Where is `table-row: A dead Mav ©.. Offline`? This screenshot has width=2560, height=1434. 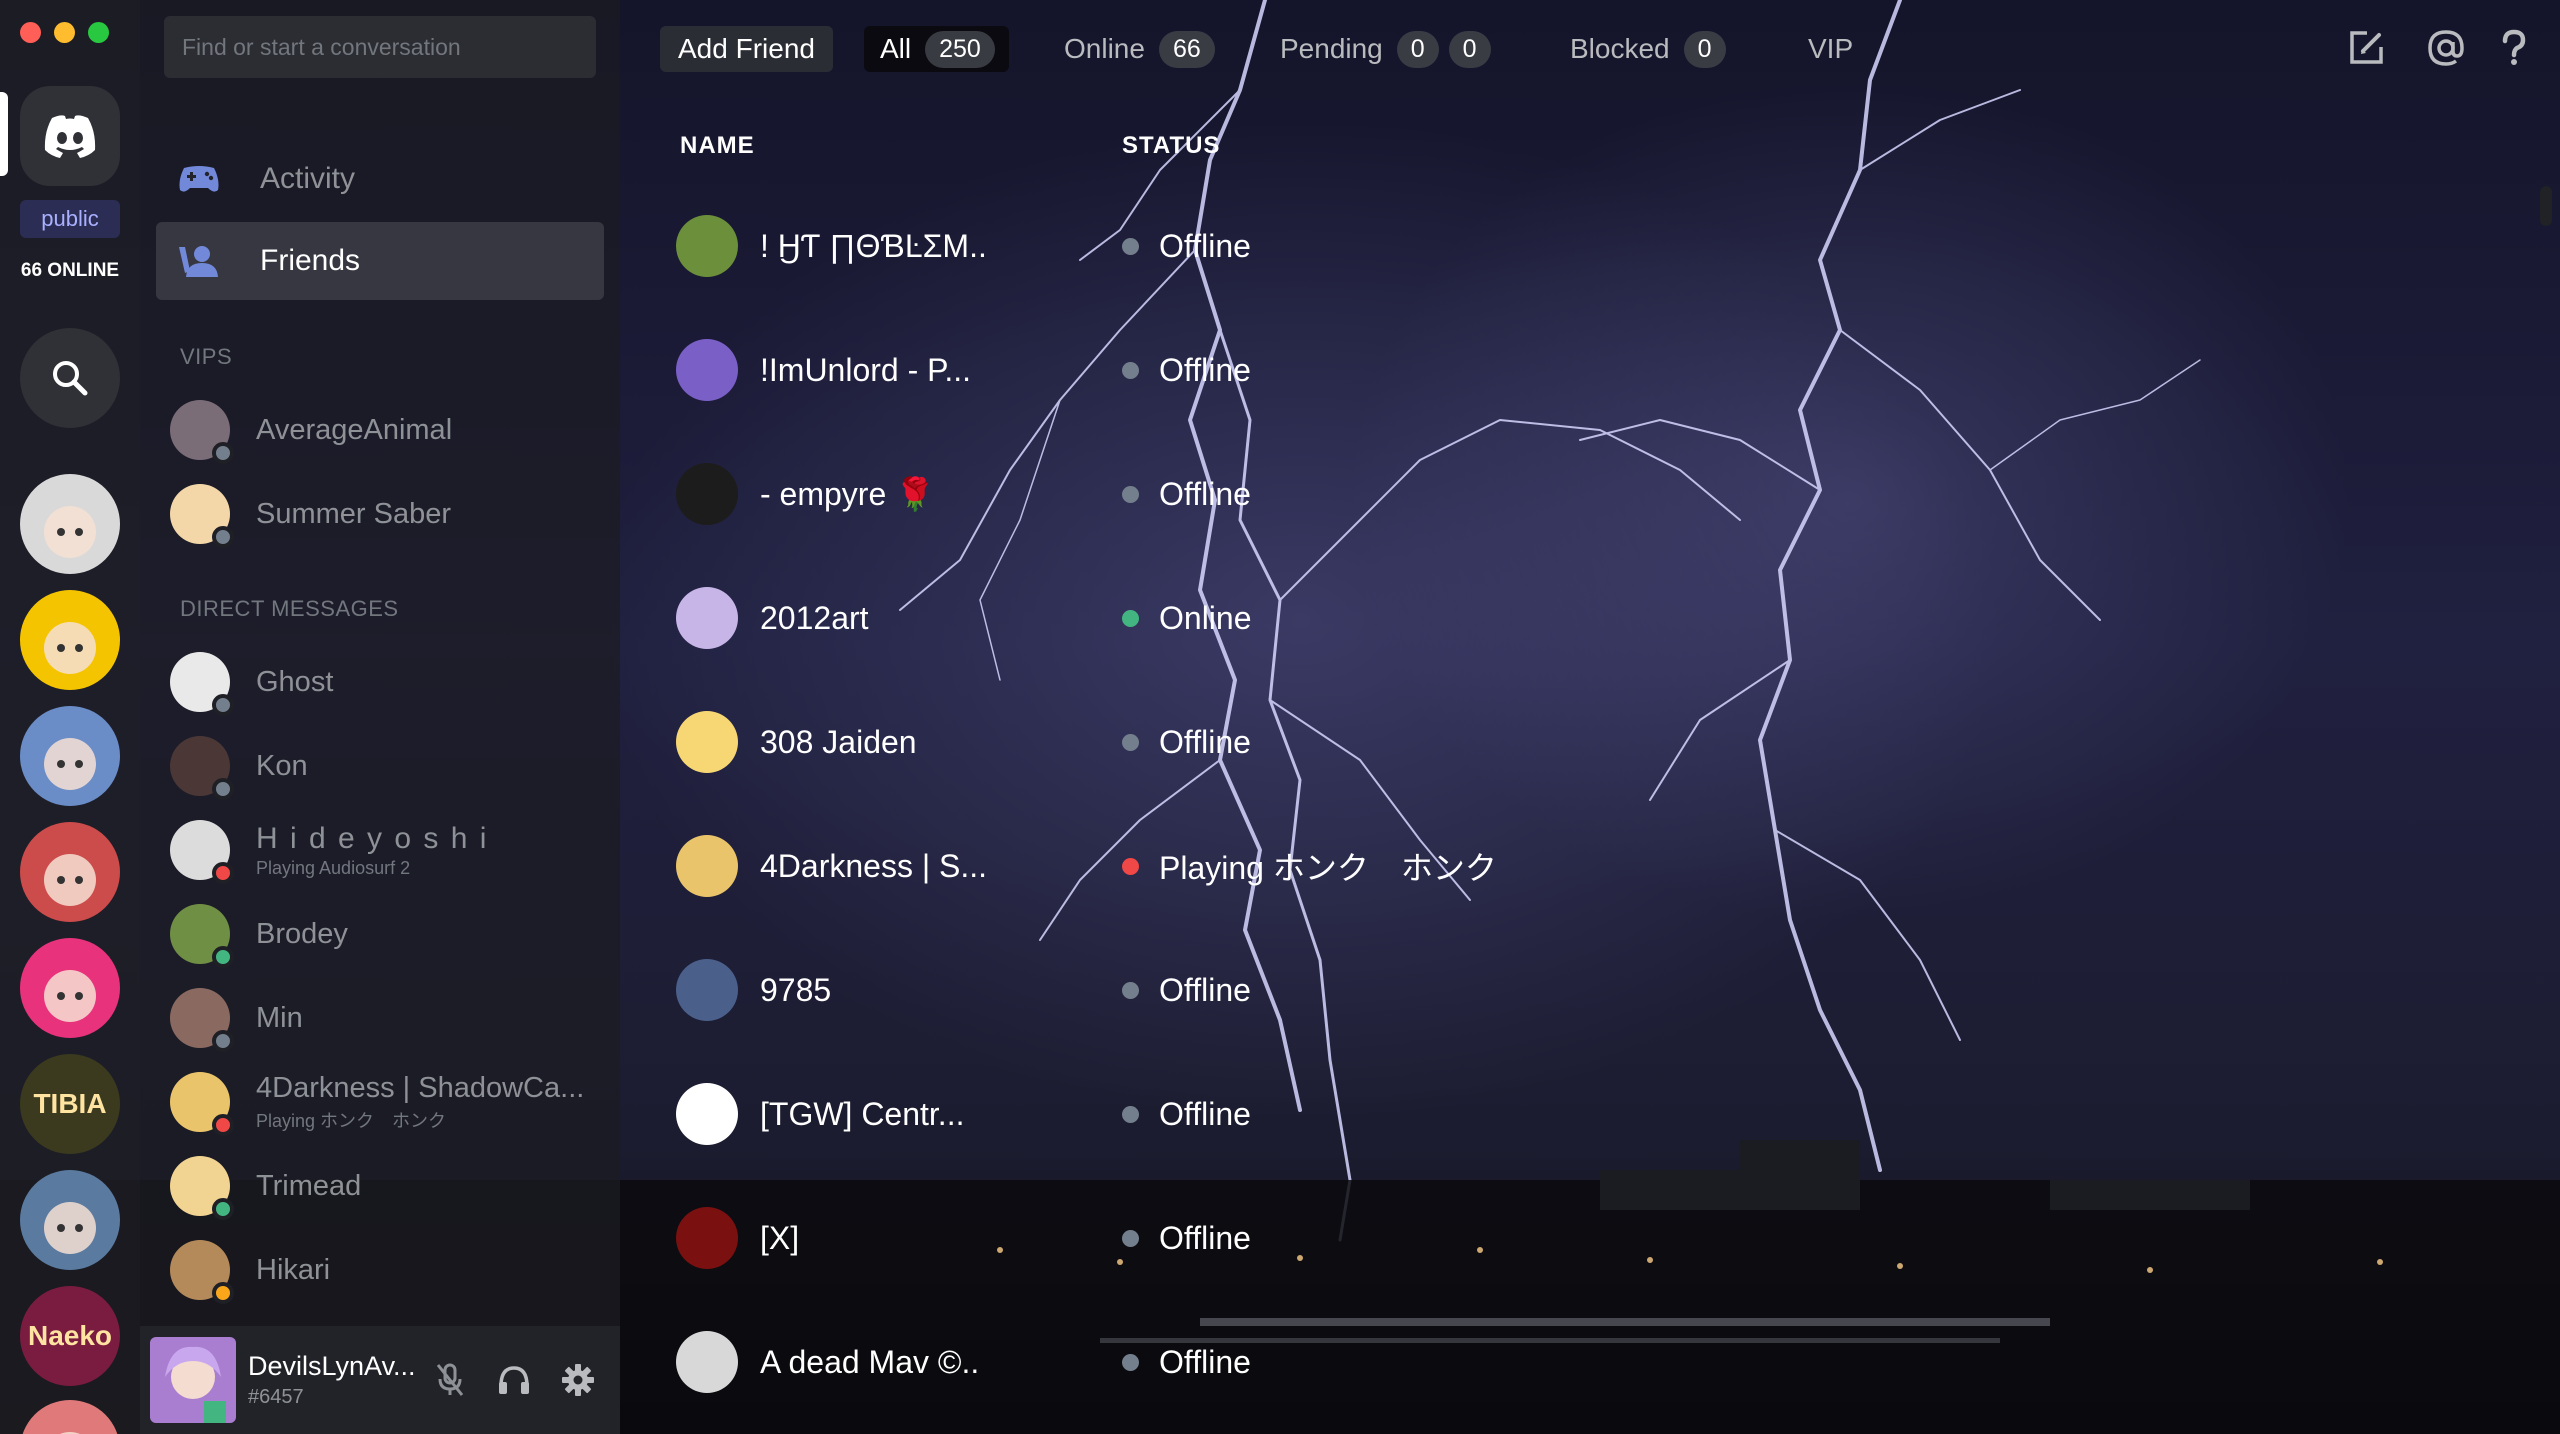
table-row: A dead Mav ©.. Offline is located at coordinates (1276, 1362).